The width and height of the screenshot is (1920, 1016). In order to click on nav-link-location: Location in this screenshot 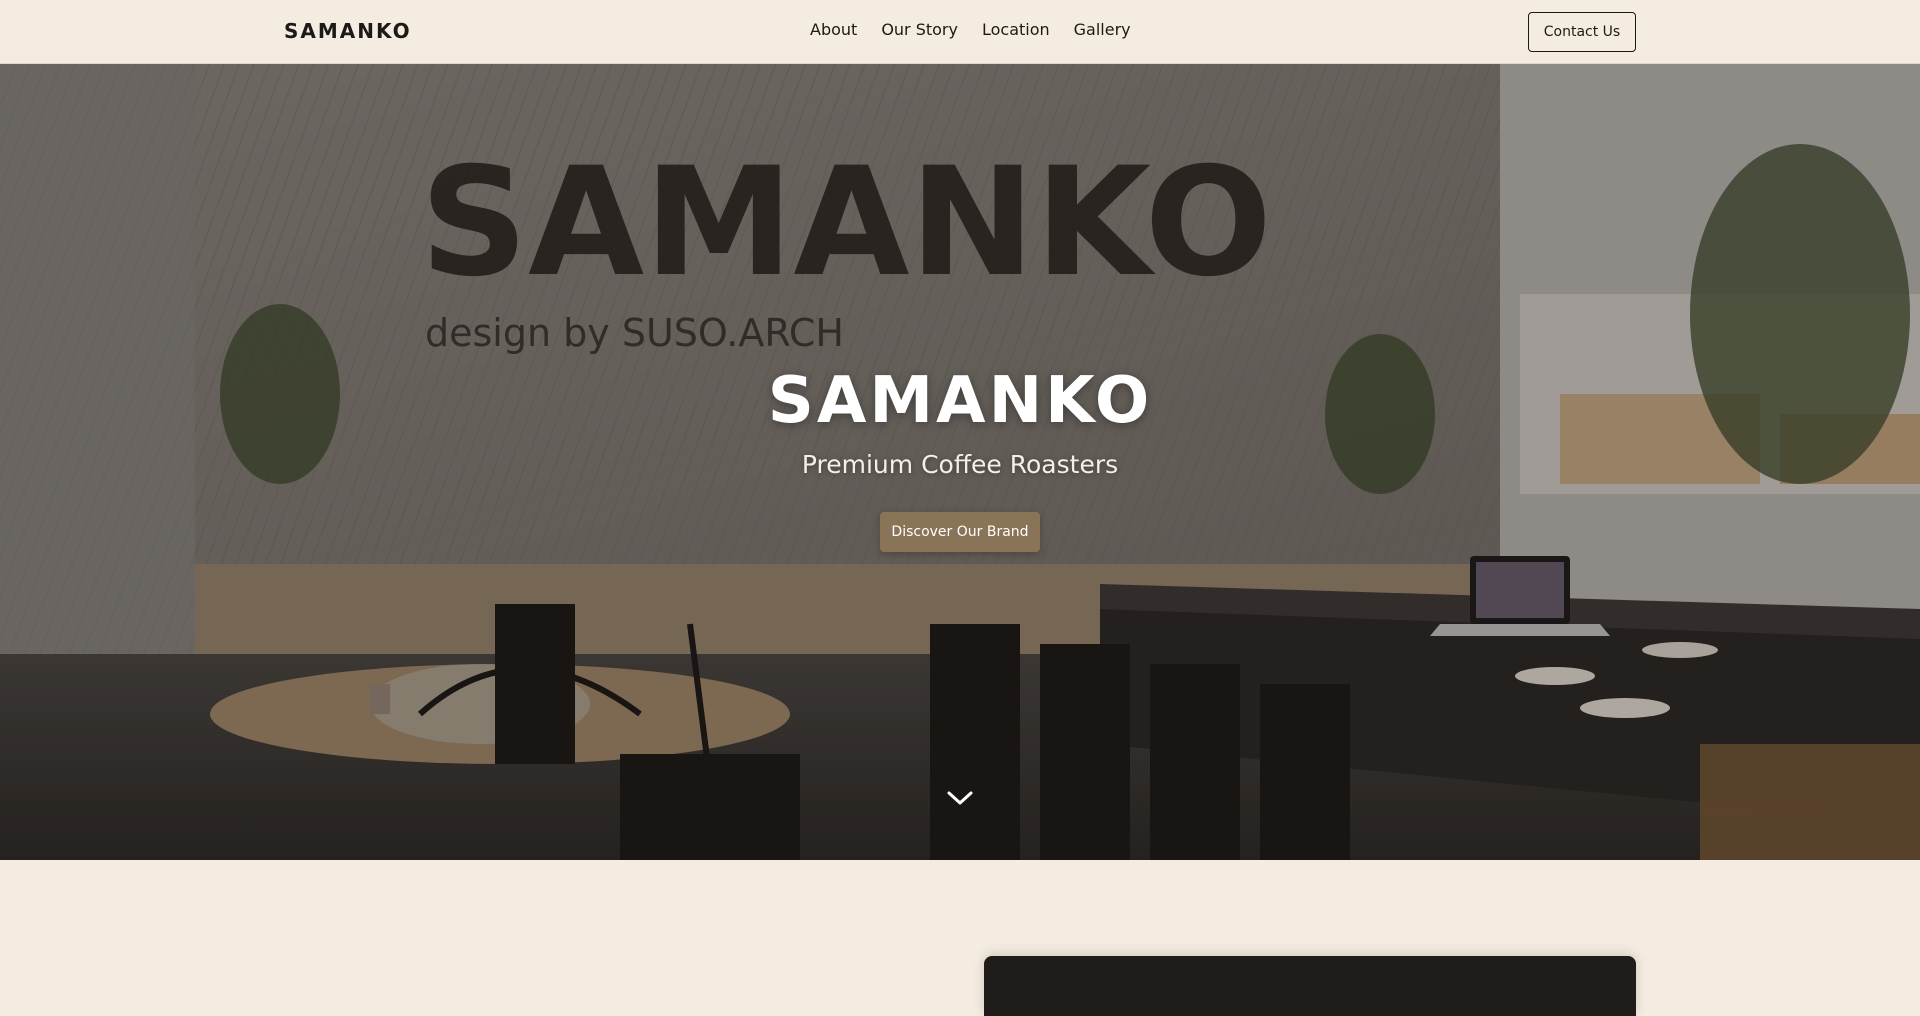, I will do `click(1016, 29)`.